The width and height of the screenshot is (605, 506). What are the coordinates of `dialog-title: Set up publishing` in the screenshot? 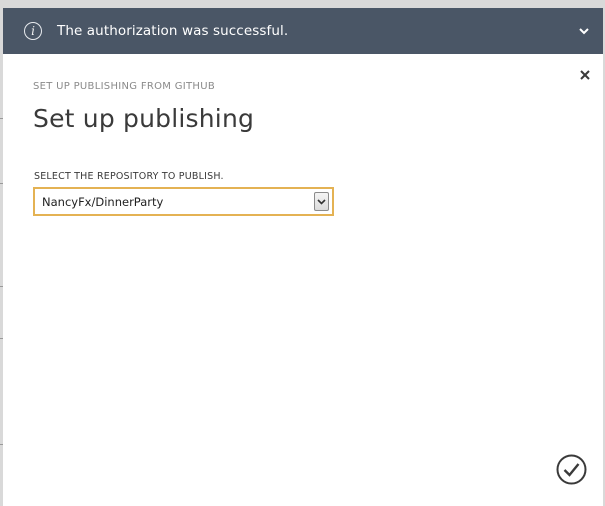 It's located at (144, 118).